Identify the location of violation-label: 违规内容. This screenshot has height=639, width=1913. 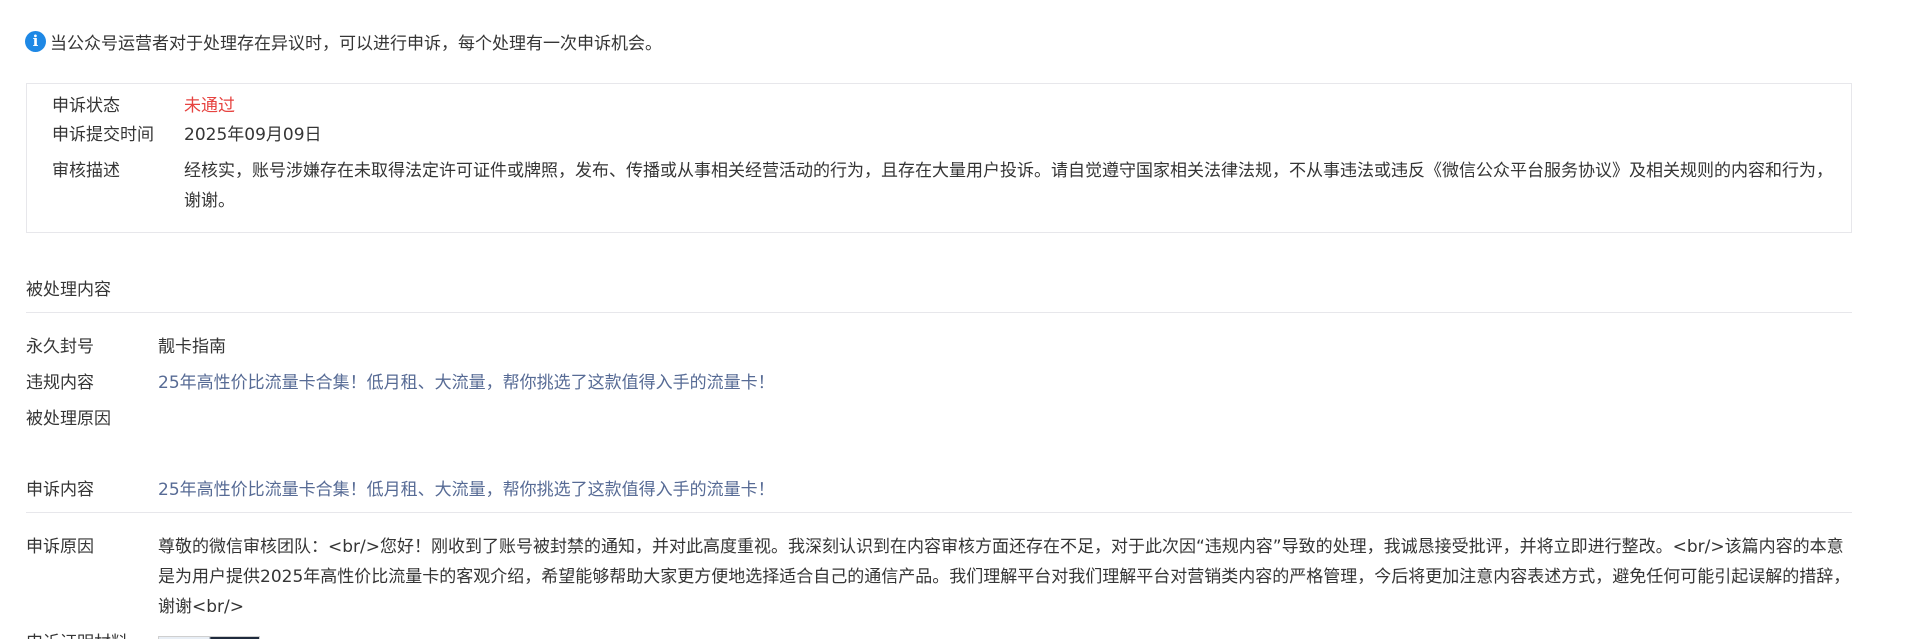
(60, 383).